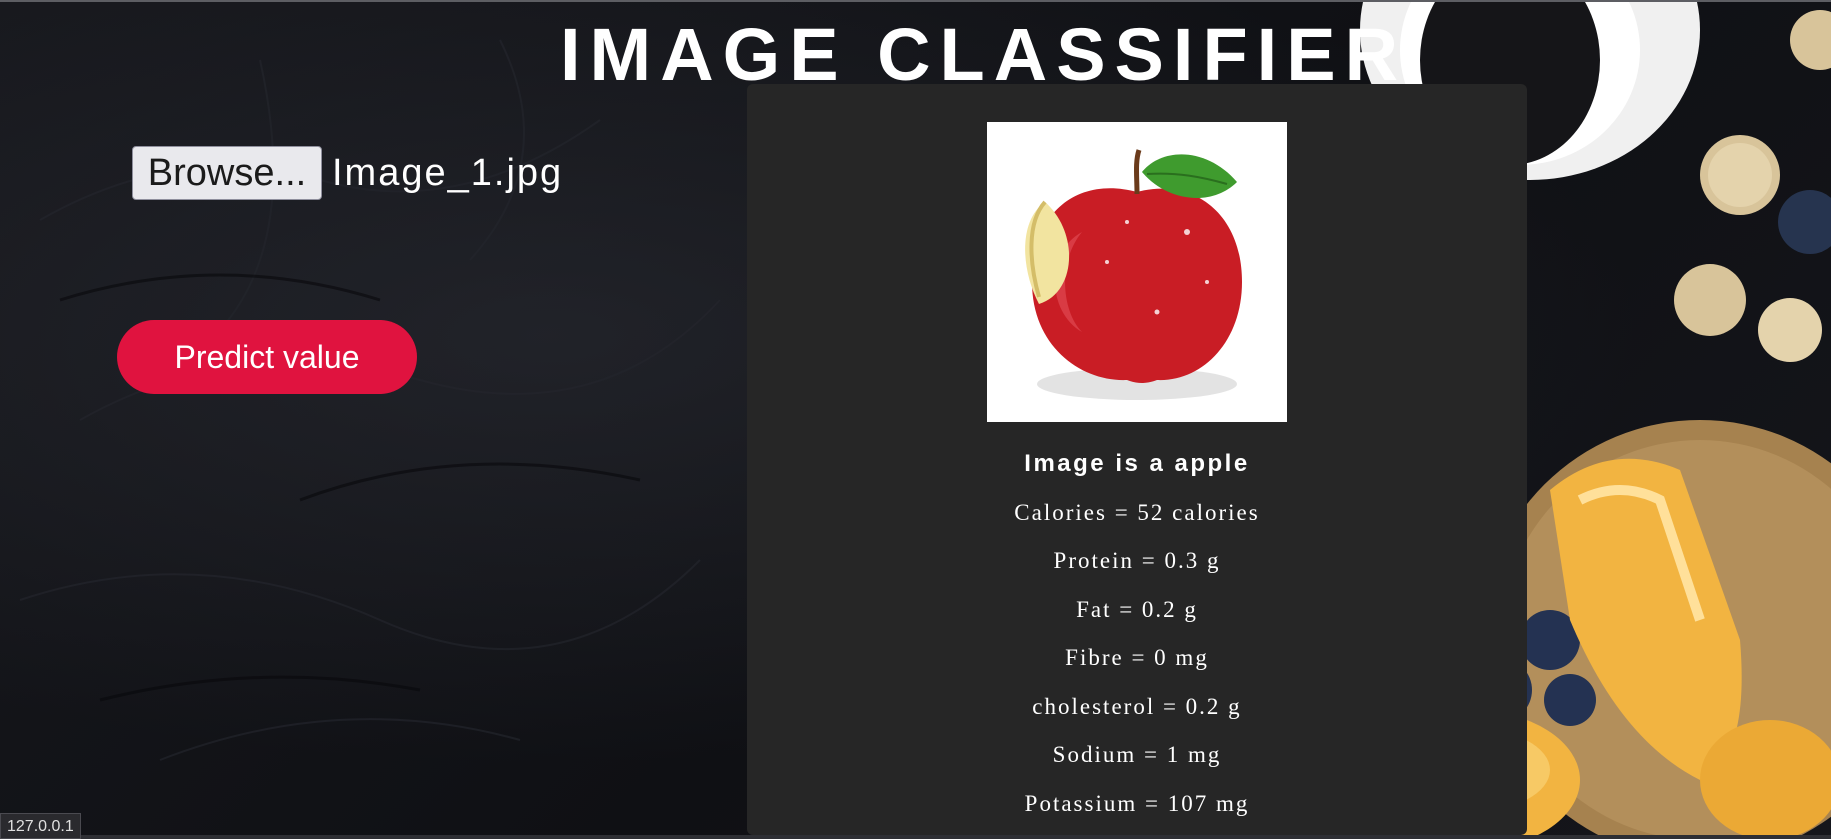 The width and height of the screenshot is (1831, 839). I want to click on predict-button: Predict value, so click(267, 357).